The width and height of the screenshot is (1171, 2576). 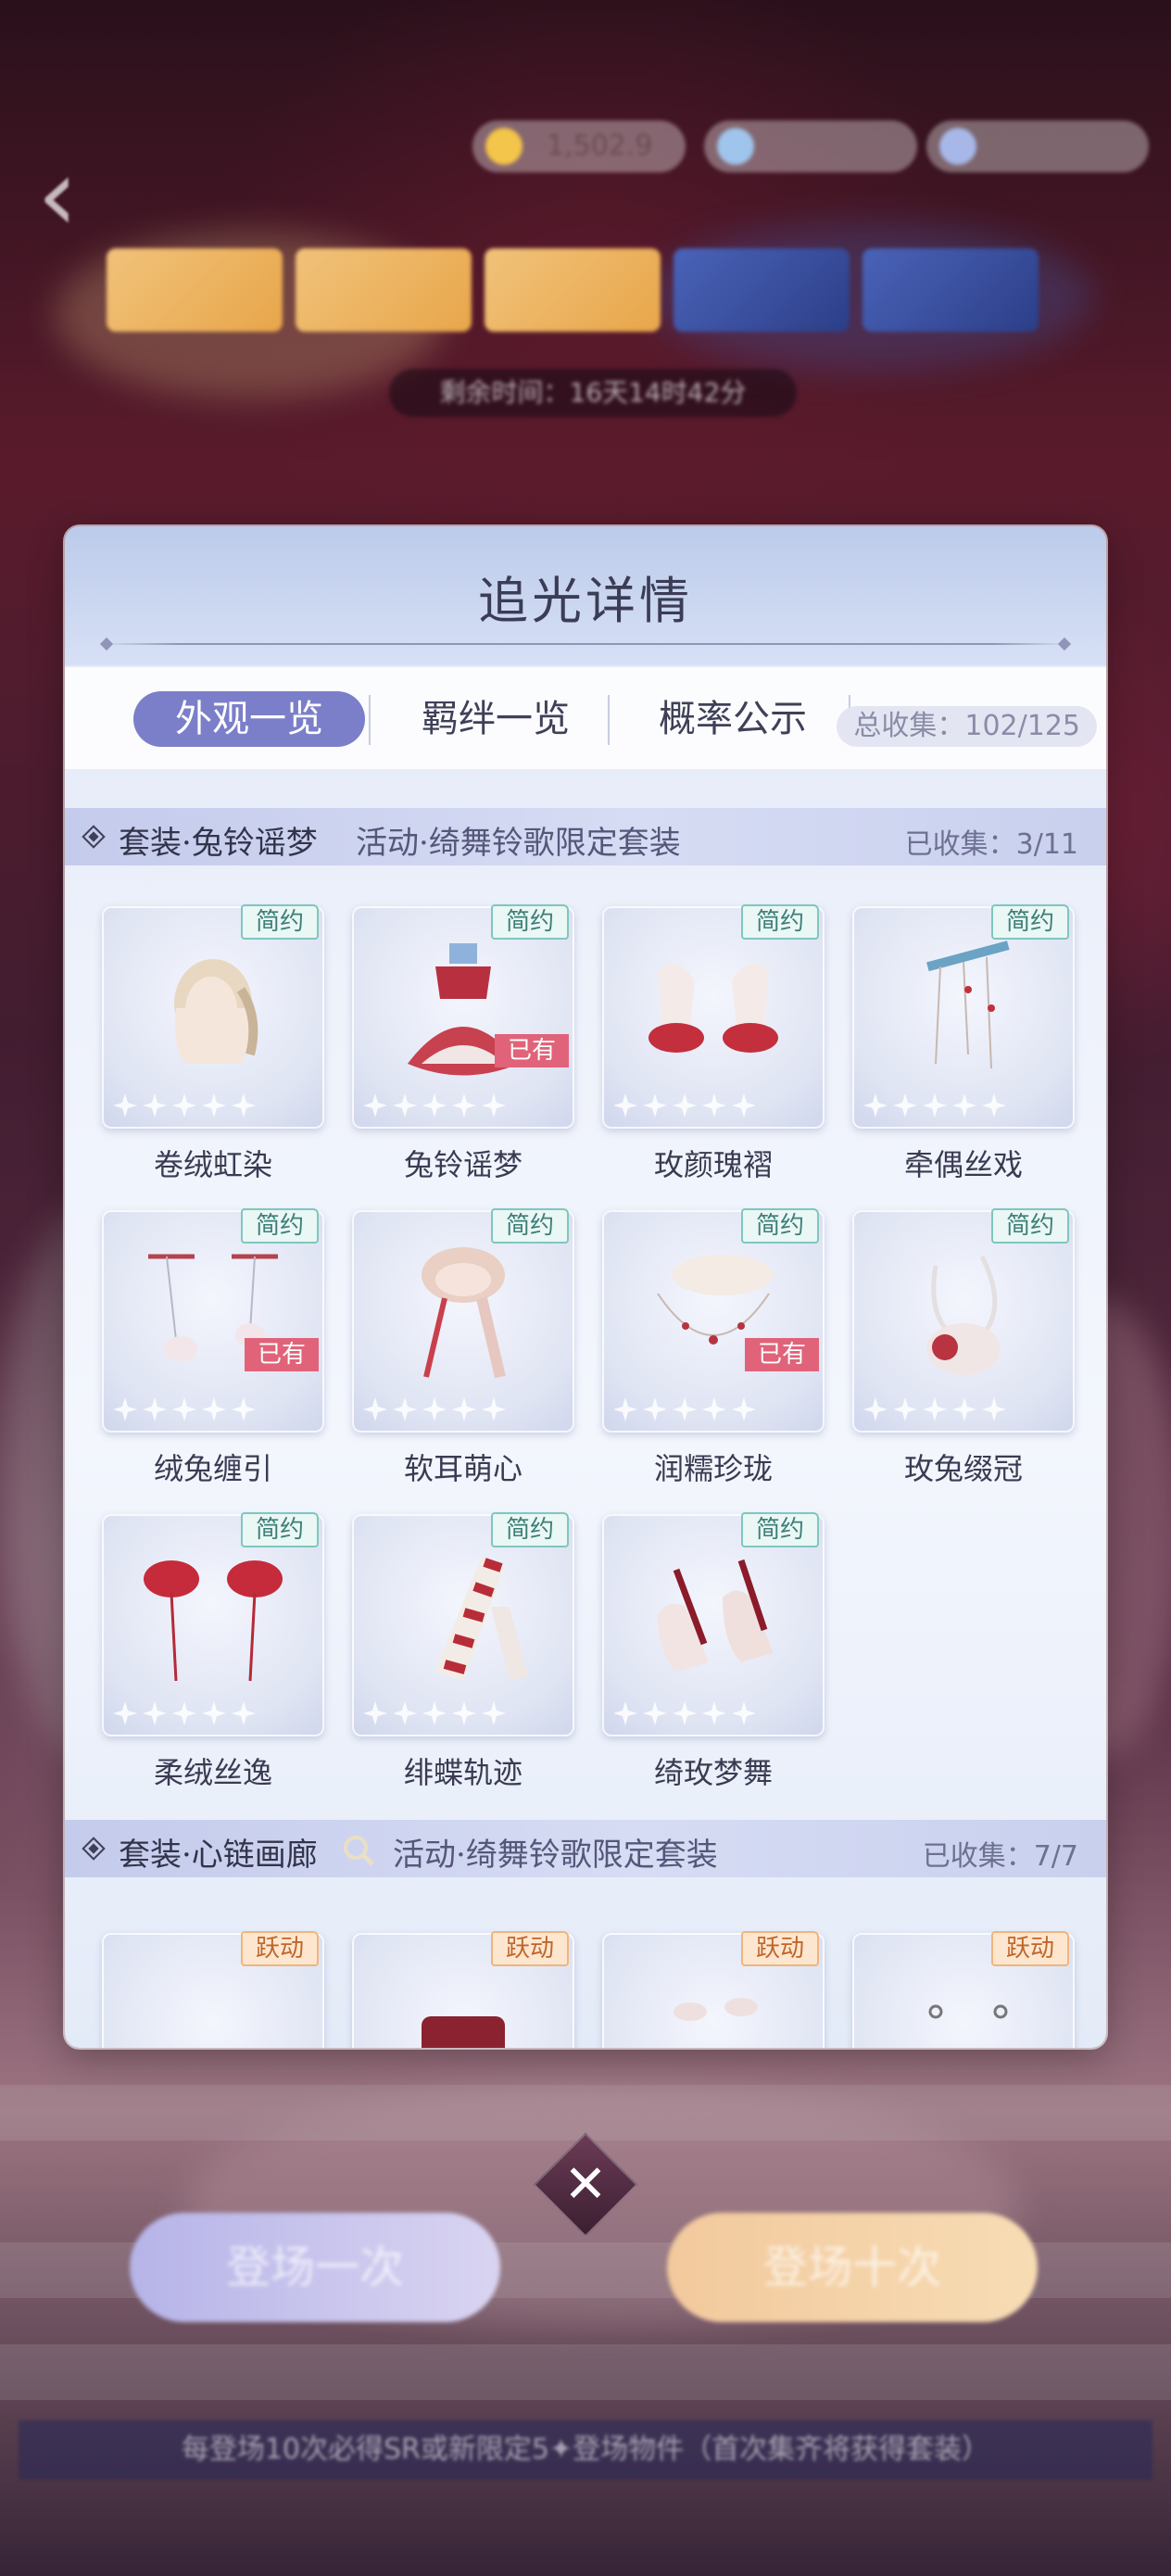 What do you see at coordinates (585, 601) in the screenshot?
I see `modal-title: 追光详情` at bounding box center [585, 601].